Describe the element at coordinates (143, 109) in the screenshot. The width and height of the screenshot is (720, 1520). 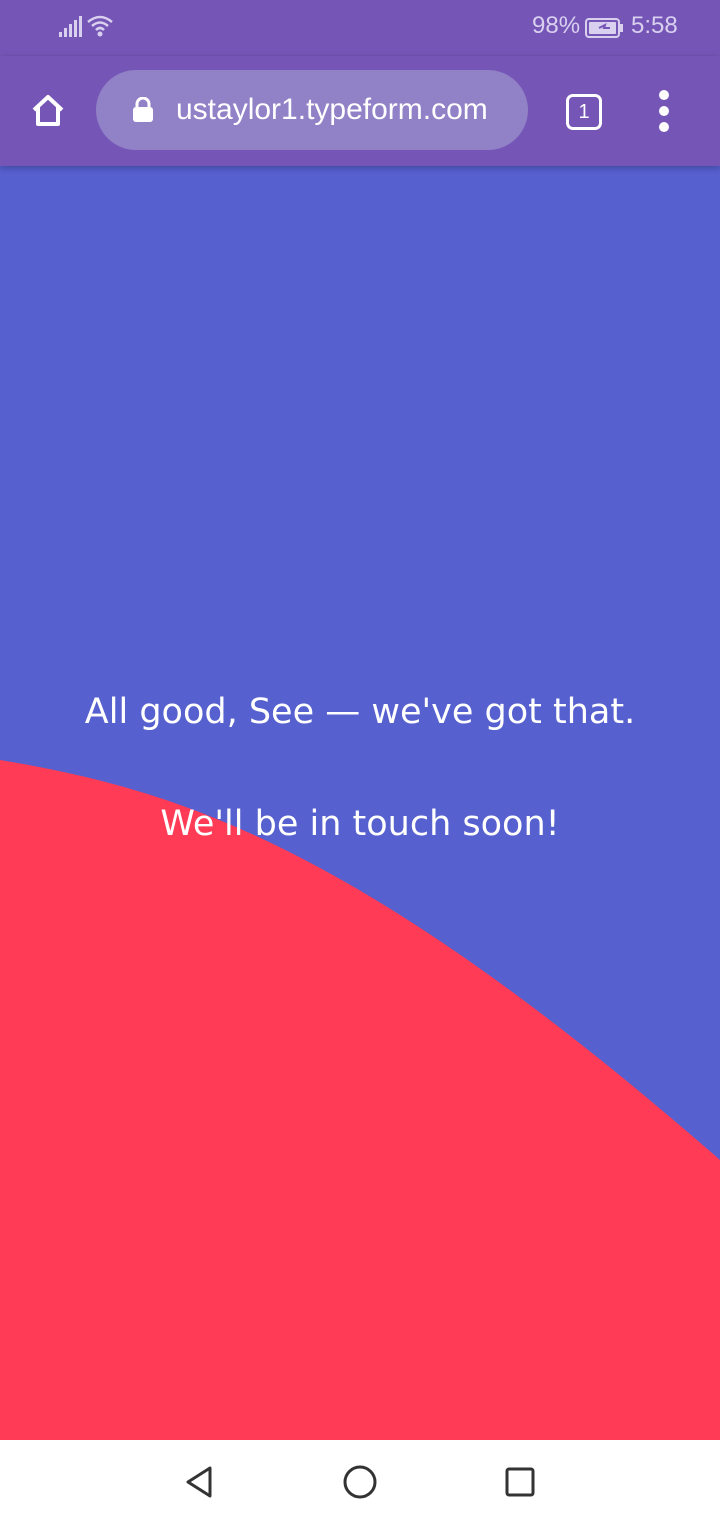
I see `lock-icon` at that location.